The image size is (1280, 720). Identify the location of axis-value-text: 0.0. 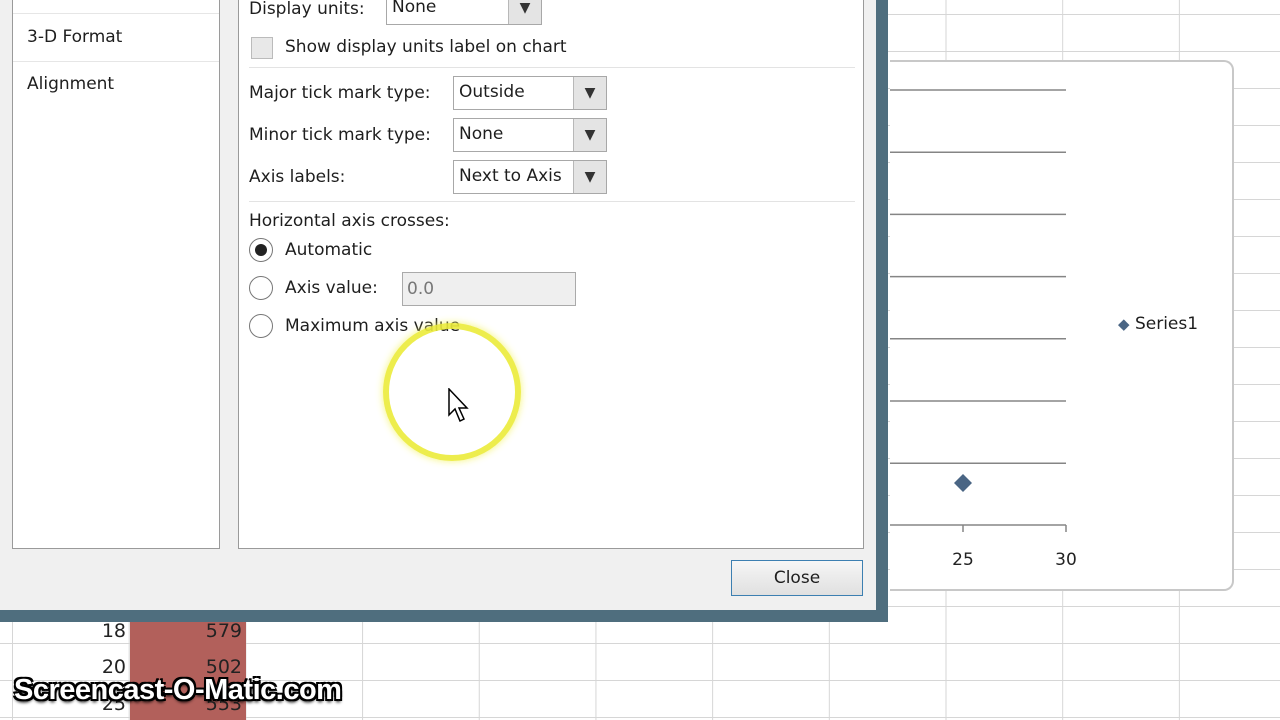
(421, 289).